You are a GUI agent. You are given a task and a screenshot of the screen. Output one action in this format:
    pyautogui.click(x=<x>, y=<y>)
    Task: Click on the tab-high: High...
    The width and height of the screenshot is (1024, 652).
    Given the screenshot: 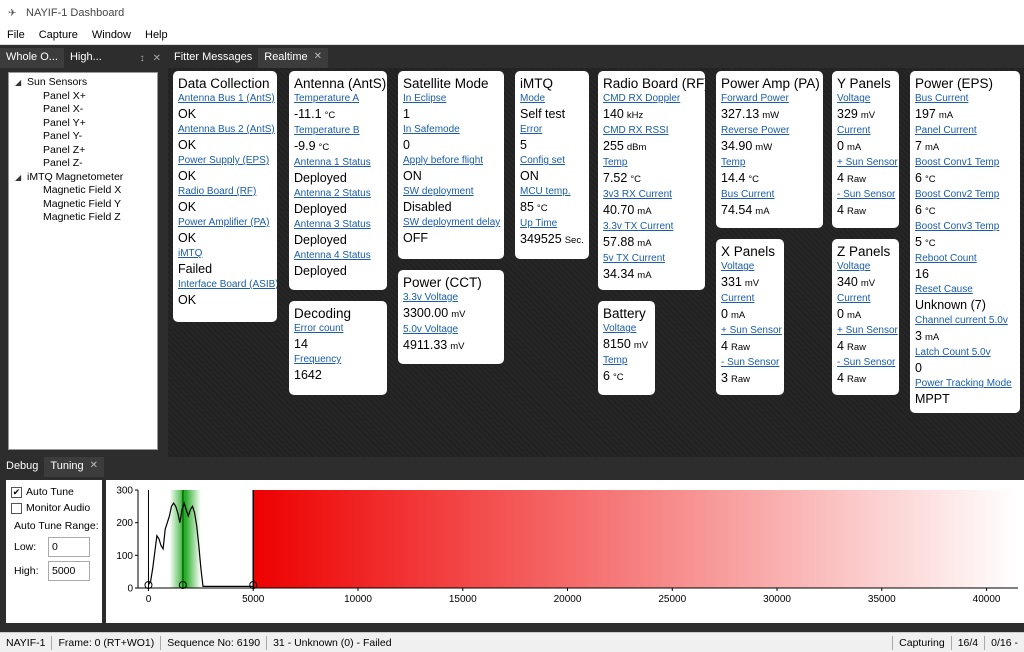 What is the action you would take?
    pyautogui.click(x=85, y=58)
    